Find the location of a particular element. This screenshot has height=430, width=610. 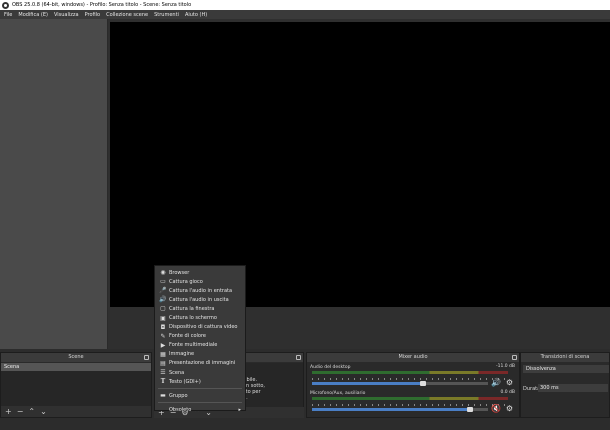

microphone-icon: 🎤 is located at coordinates (163, 291).